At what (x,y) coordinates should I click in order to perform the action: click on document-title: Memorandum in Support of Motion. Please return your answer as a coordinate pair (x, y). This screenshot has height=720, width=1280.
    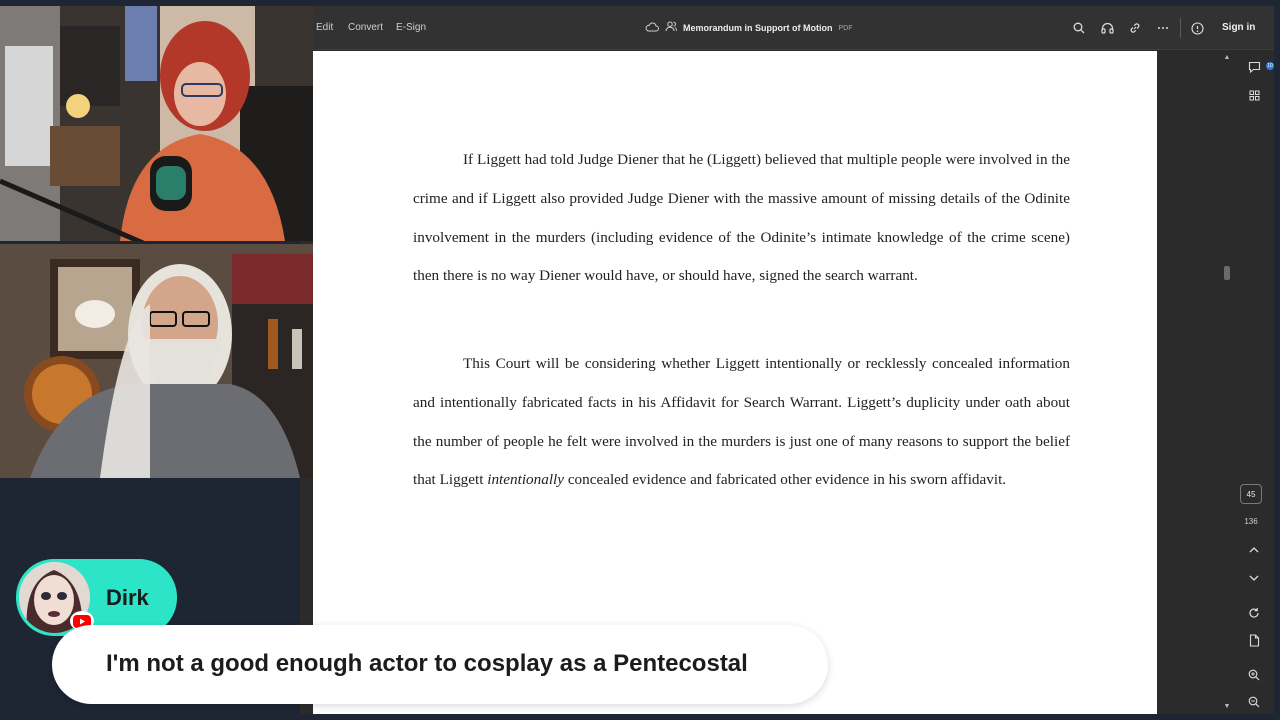
    Looking at the image, I should click on (757, 28).